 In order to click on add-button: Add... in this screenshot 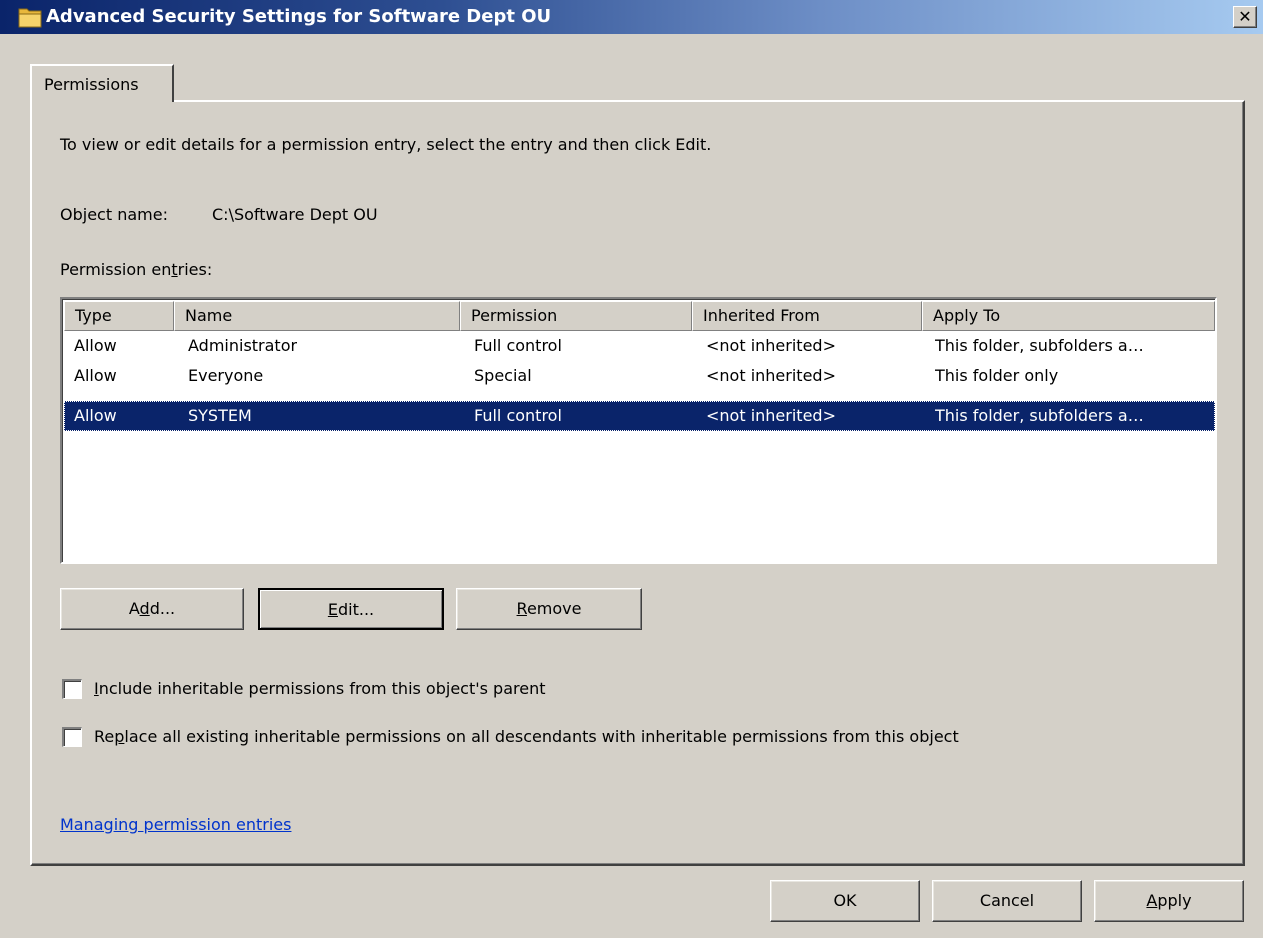, I will do `click(152, 609)`.